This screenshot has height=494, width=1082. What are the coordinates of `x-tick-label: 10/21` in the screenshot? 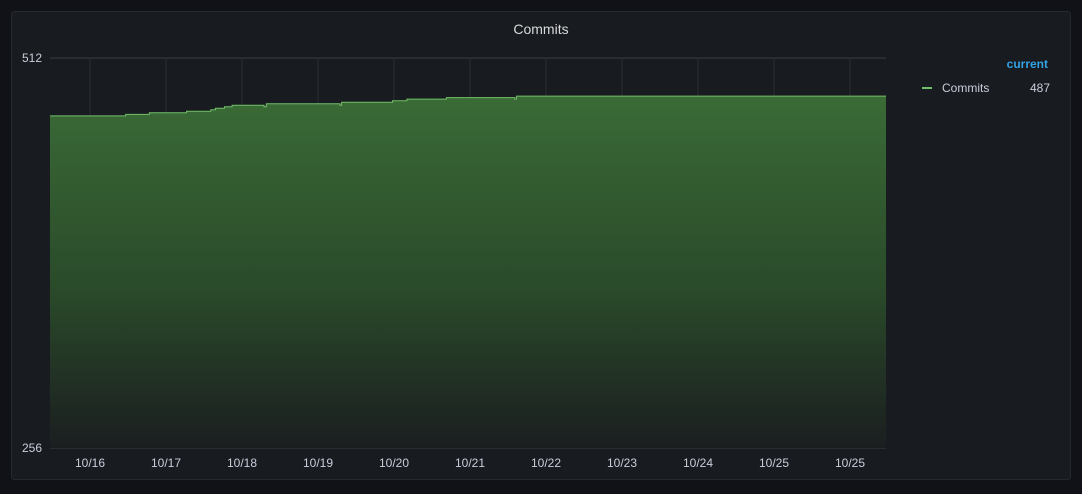 It's located at (470, 463).